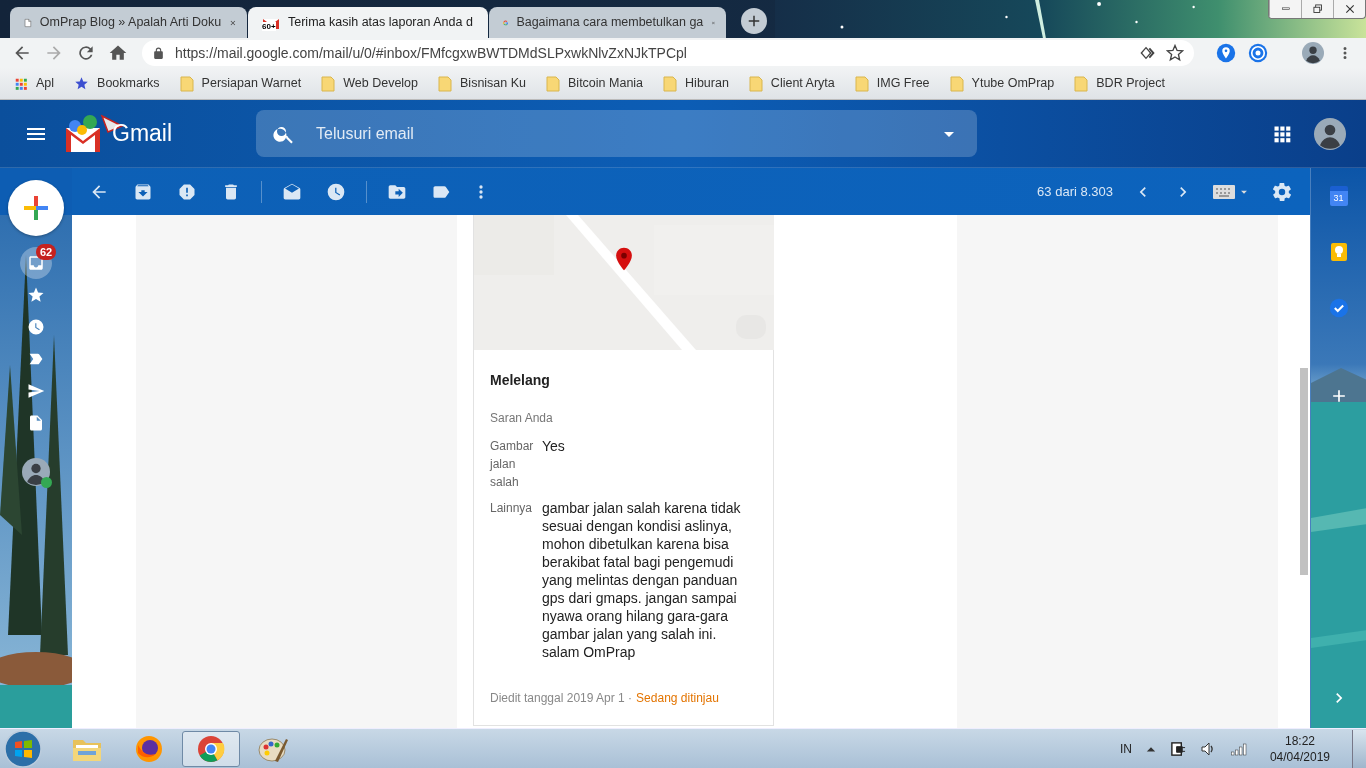 This screenshot has height=768, width=1366. Describe the element at coordinates (1304, 471) in the screenshot. I see `scrollbar-thumb` at that location.